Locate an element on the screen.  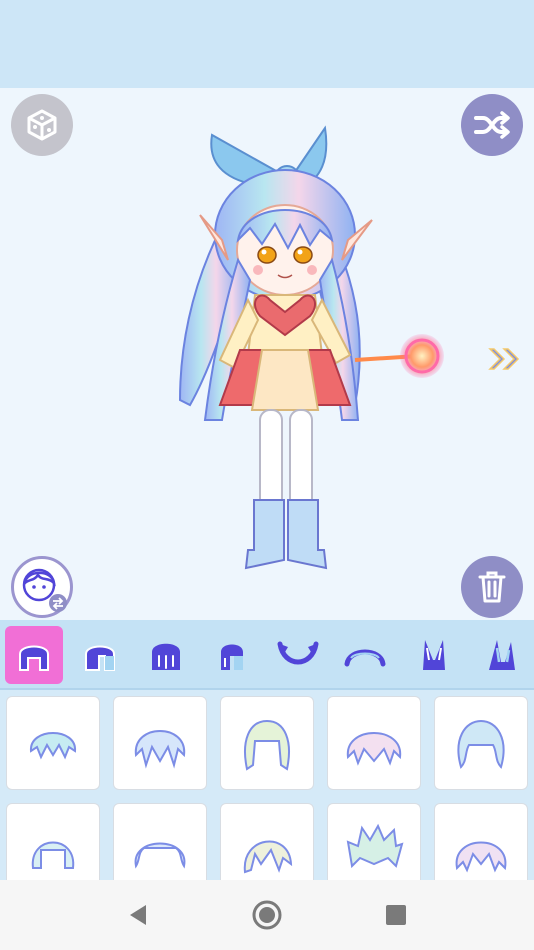
category-tab-strip is located at coordinates (267, 655).